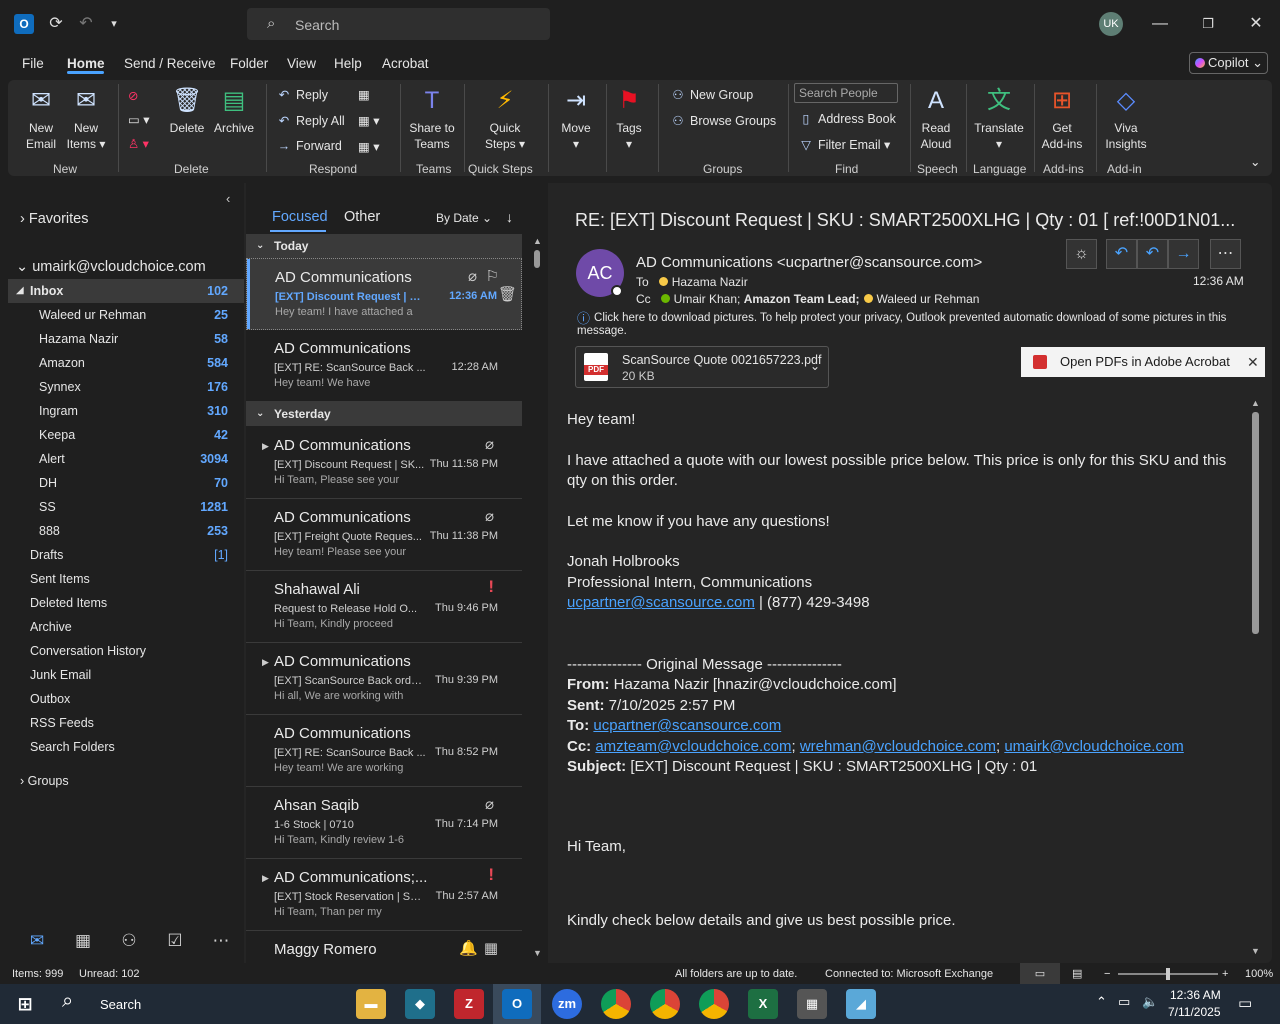 The height and width of the screenshot is (1024, 1280). Describe the element at coordinates (505, 119) in the screenshot. I see `quick-steps-button: ⚡ Quick Steps ▾` at that location.